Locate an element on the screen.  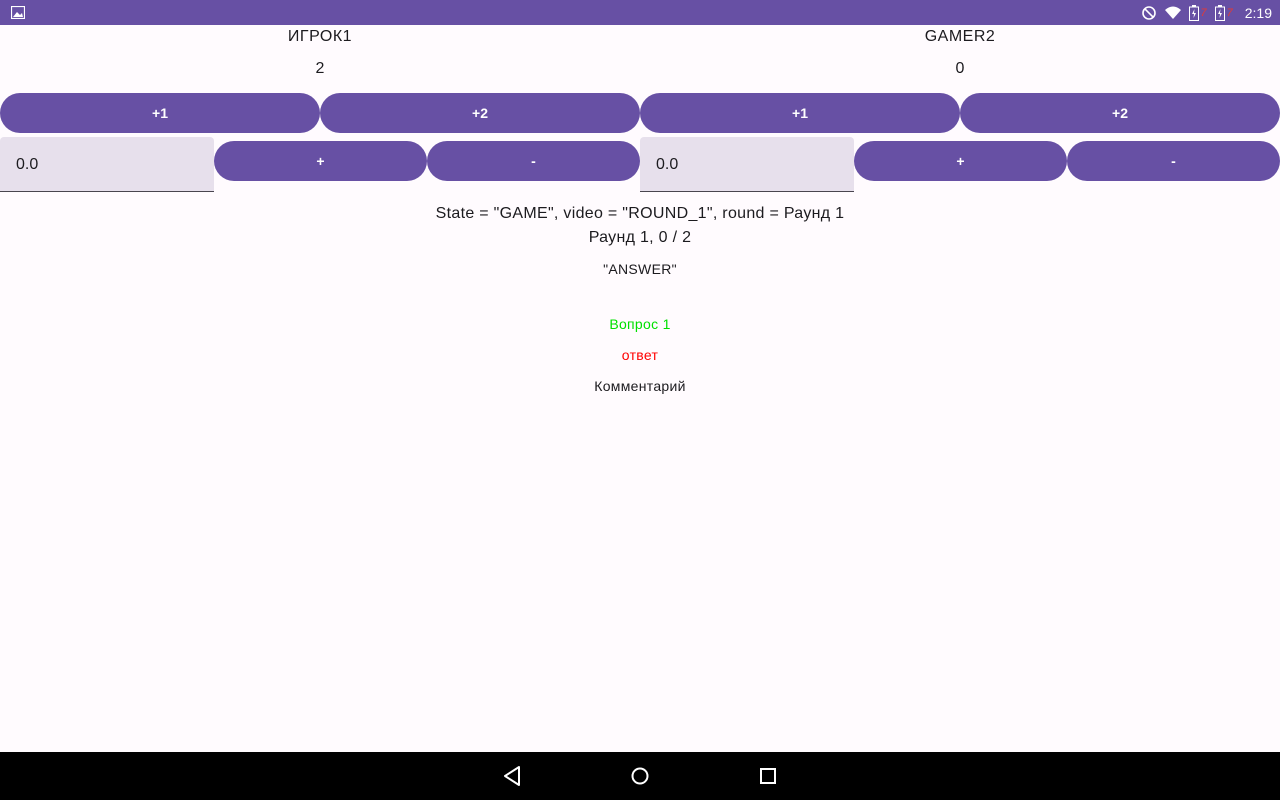
battery-indicator-2: 7 is located at coordinates (1223, 12).